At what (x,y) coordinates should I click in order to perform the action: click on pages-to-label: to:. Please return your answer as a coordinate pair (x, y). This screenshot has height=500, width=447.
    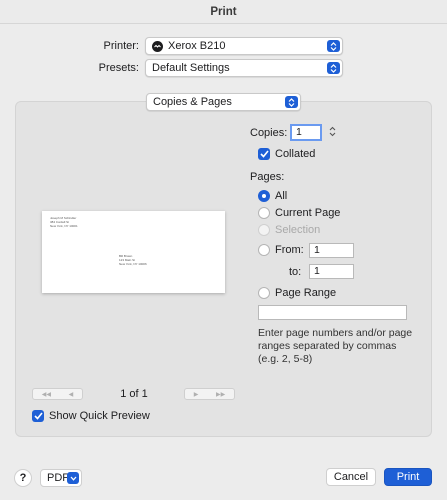
    Looking at the image, I should click on (295, 272).